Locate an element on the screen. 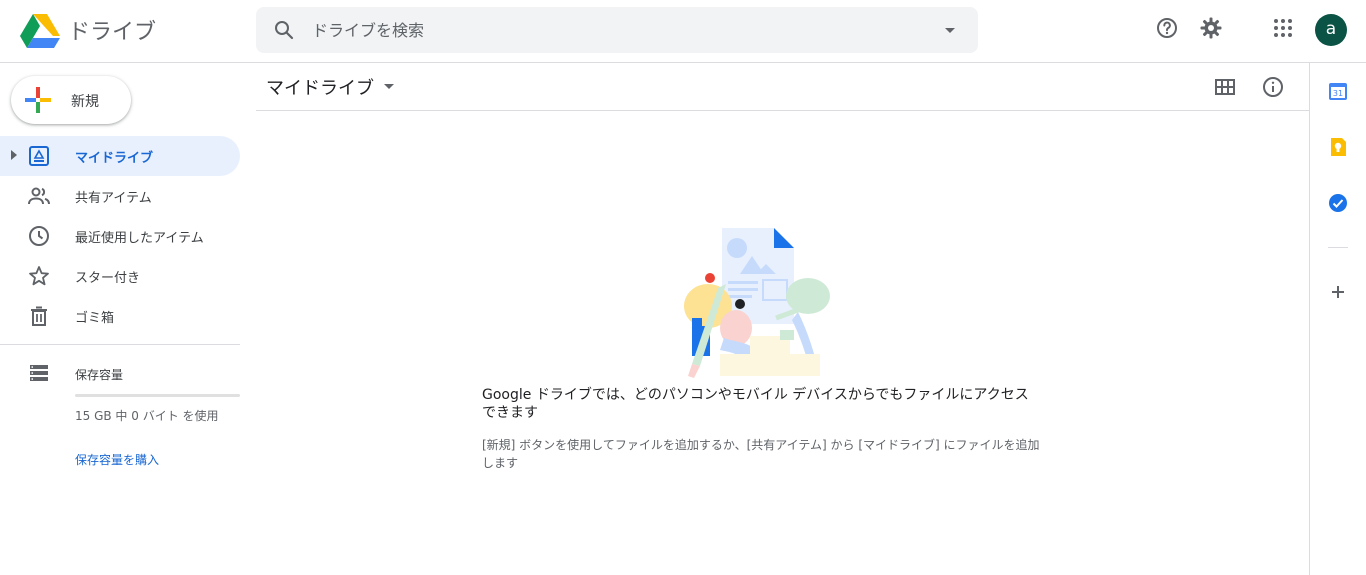  sidebar-item-recent: 最近使用したアイテム is located at coordinates (120, 236).